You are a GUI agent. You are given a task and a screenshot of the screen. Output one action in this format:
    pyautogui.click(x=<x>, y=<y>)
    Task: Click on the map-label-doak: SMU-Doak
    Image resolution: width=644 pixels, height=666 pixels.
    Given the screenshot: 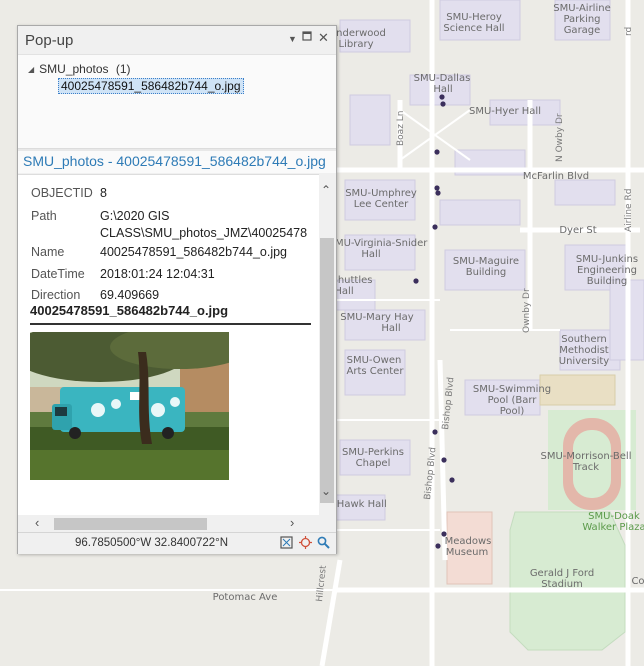 What is the action you would take?
    pyautogui.click(x=614, y=516)
    